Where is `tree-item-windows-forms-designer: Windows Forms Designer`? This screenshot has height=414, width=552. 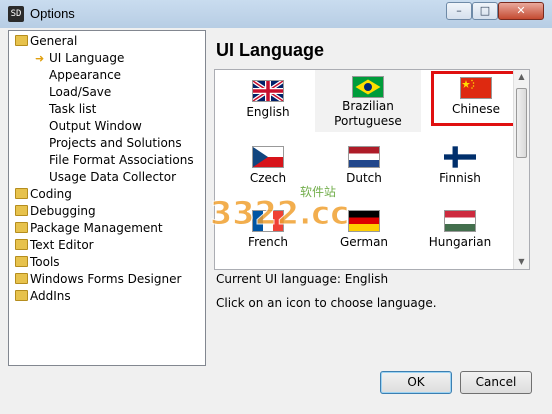
tree-item-windows-forms-designer: Windows Forms Designer is located at coordinates (98, 279).